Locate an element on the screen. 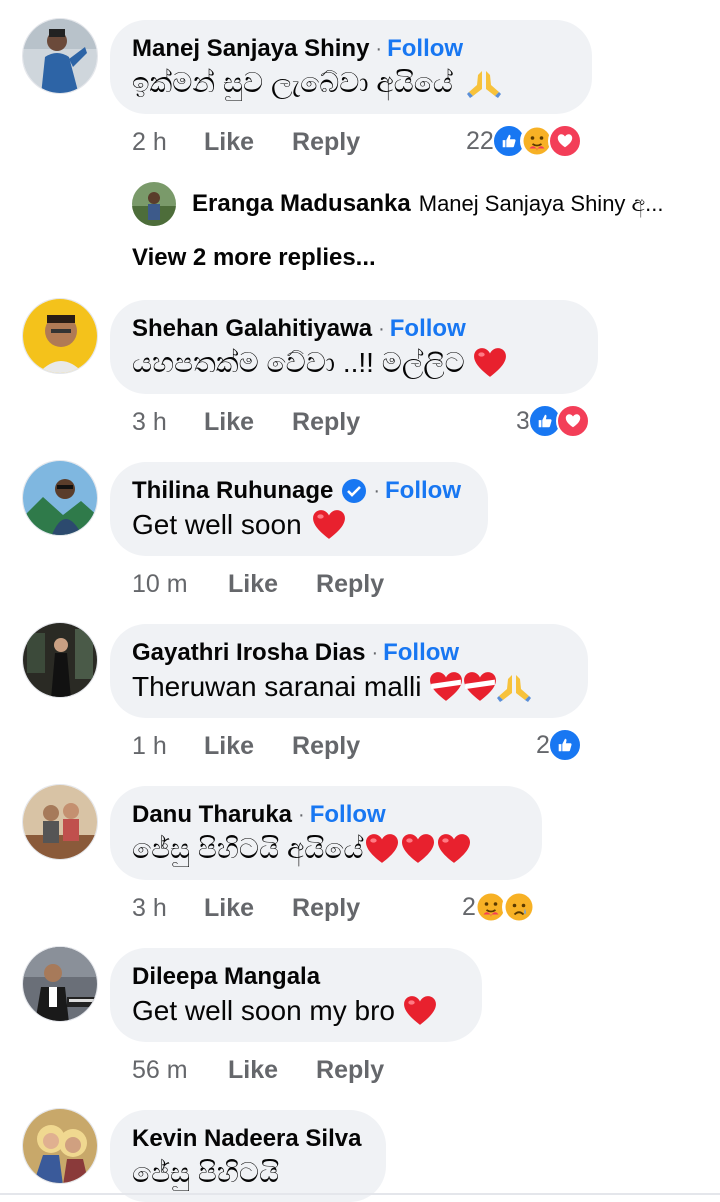  reaction-count: 22 is located at coordinates (480, 140).